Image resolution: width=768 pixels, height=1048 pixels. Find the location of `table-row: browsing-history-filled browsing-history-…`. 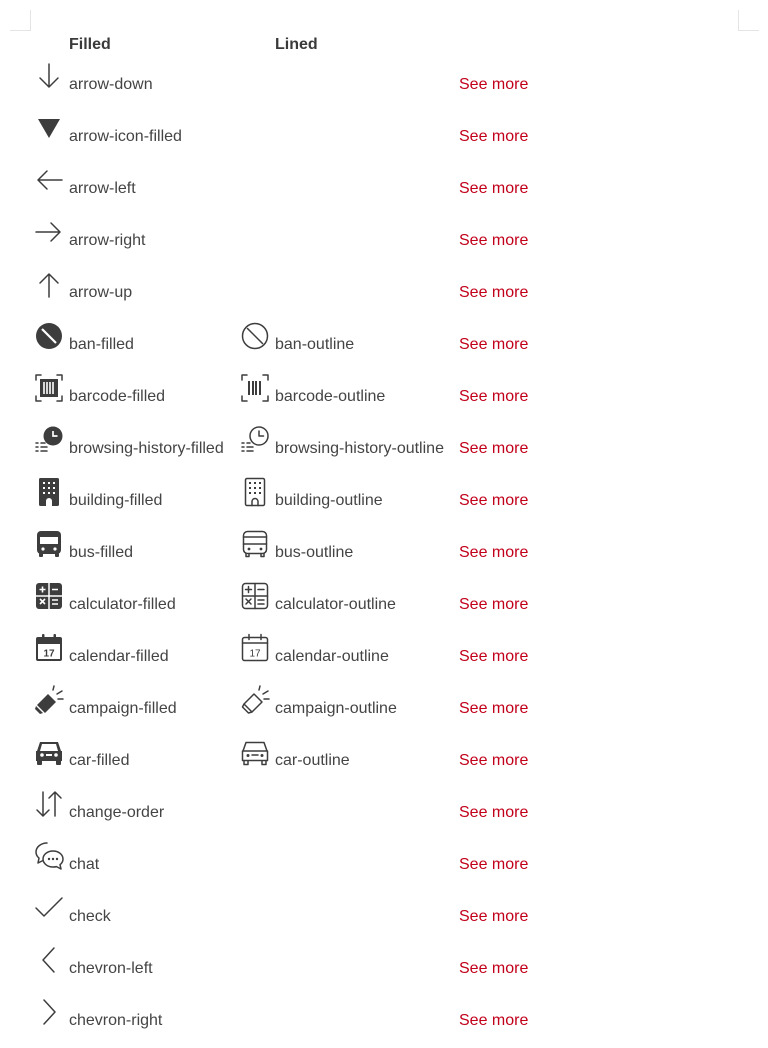

table-row: browsing-history-filled browsing-history-… is located at coordinates (384, 450).